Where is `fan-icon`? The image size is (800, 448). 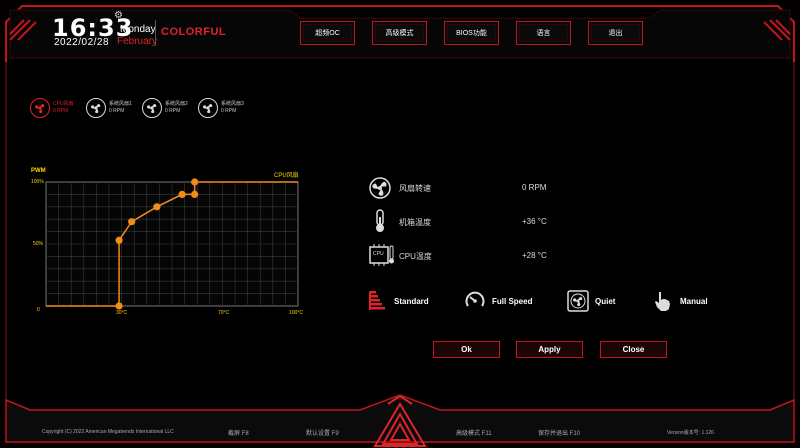
fan-icon is located at coordinates (380, 188).